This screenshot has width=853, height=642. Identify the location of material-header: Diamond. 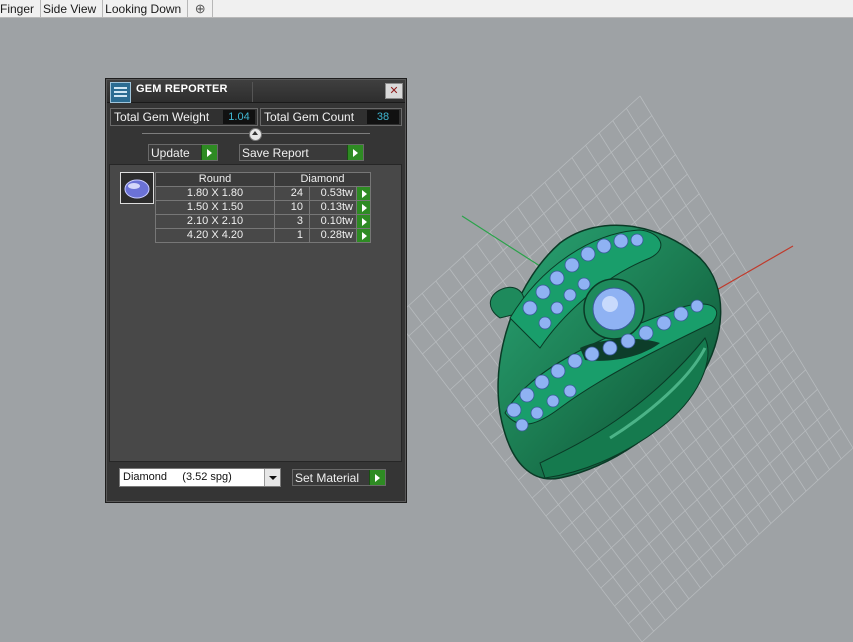
(322, 179).